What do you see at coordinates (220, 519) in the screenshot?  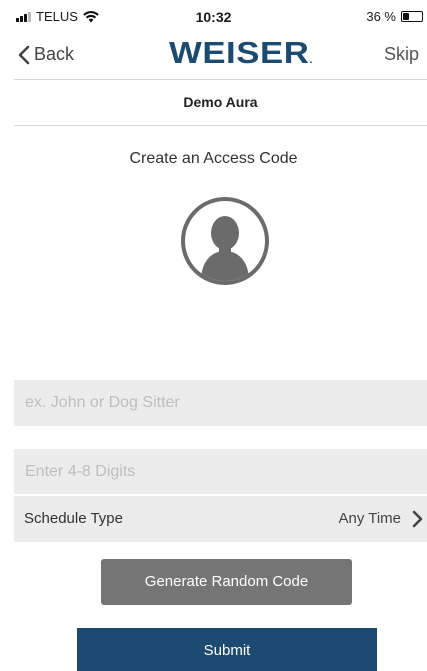 I see `schedule-type-row: Schedule Type Any Time` at bounding box center [220, 519].